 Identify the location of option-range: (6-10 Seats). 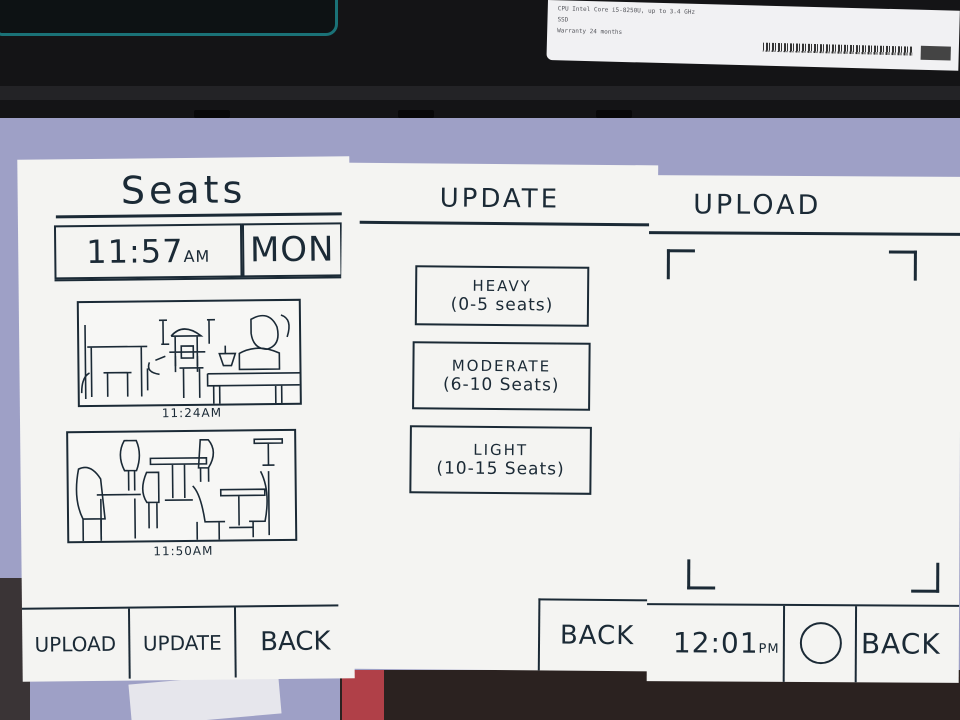
(501, 385).